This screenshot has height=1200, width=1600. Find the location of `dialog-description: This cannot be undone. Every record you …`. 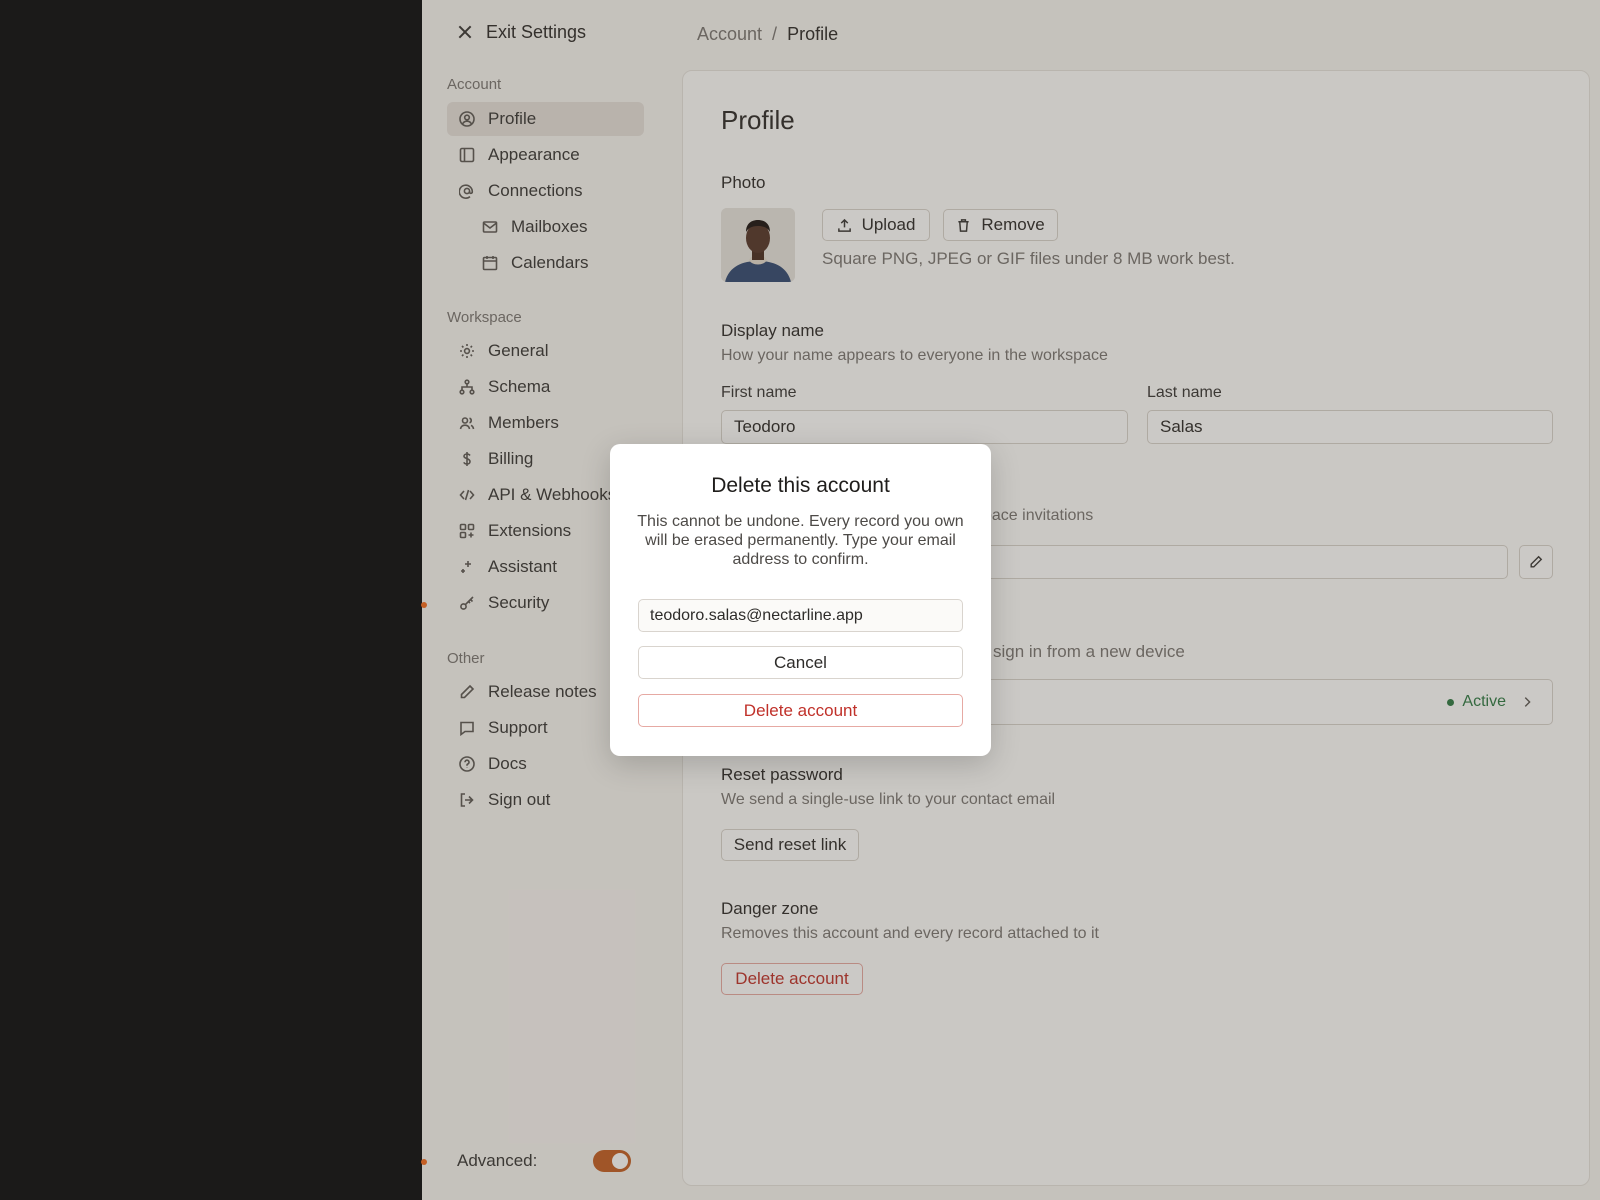

dialog-description: This cannot be undone. Every record you … is located at coordinates (800, 540).